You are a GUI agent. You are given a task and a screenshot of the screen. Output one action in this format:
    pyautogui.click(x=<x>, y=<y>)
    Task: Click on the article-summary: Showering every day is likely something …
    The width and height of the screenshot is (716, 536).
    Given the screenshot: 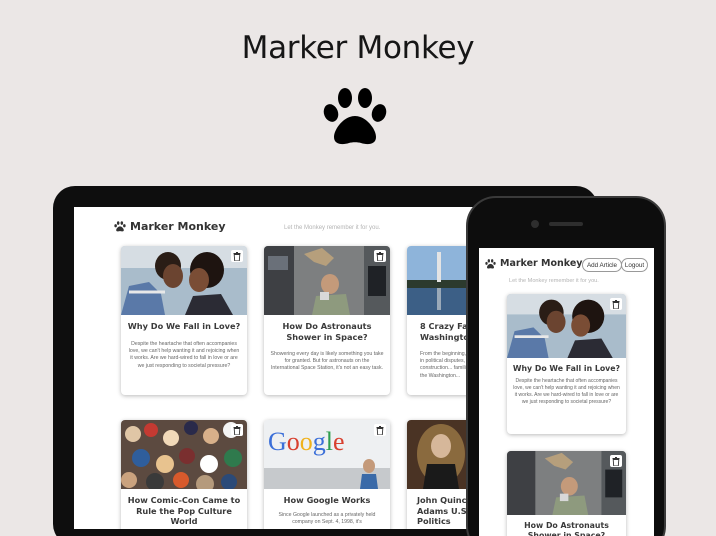 What is the action you would take?
    pyautogui.click(x=327, y=361)
    